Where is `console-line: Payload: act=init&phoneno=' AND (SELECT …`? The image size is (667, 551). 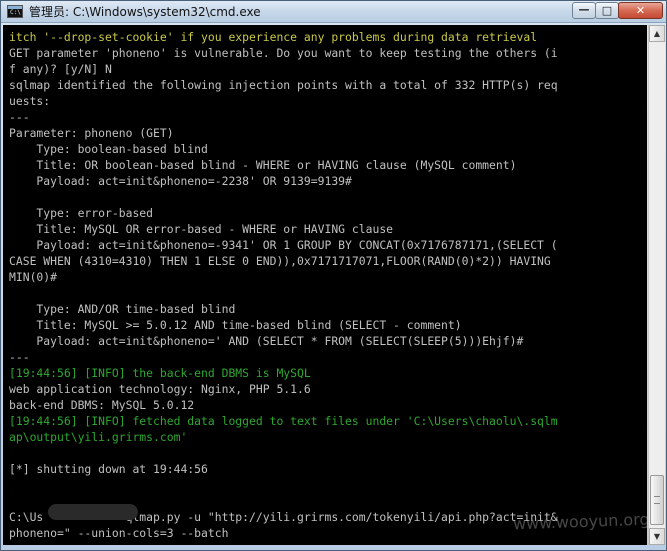 console-line: Payload: act=init&phoneno=' AND (SELECT … is located at coordinates (266, 341).